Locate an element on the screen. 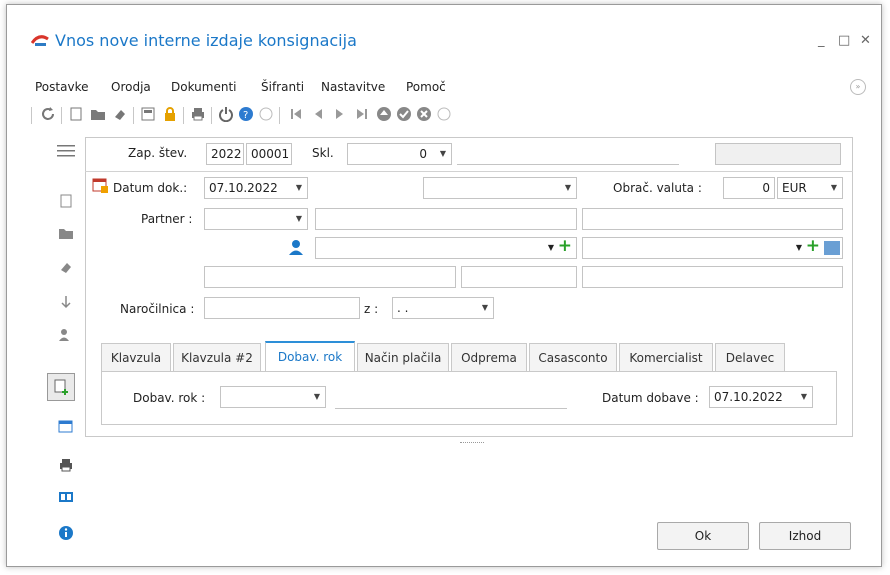 The height and width of the screenshot is (575, 890). power-icon is located at coordinates (226, 114).